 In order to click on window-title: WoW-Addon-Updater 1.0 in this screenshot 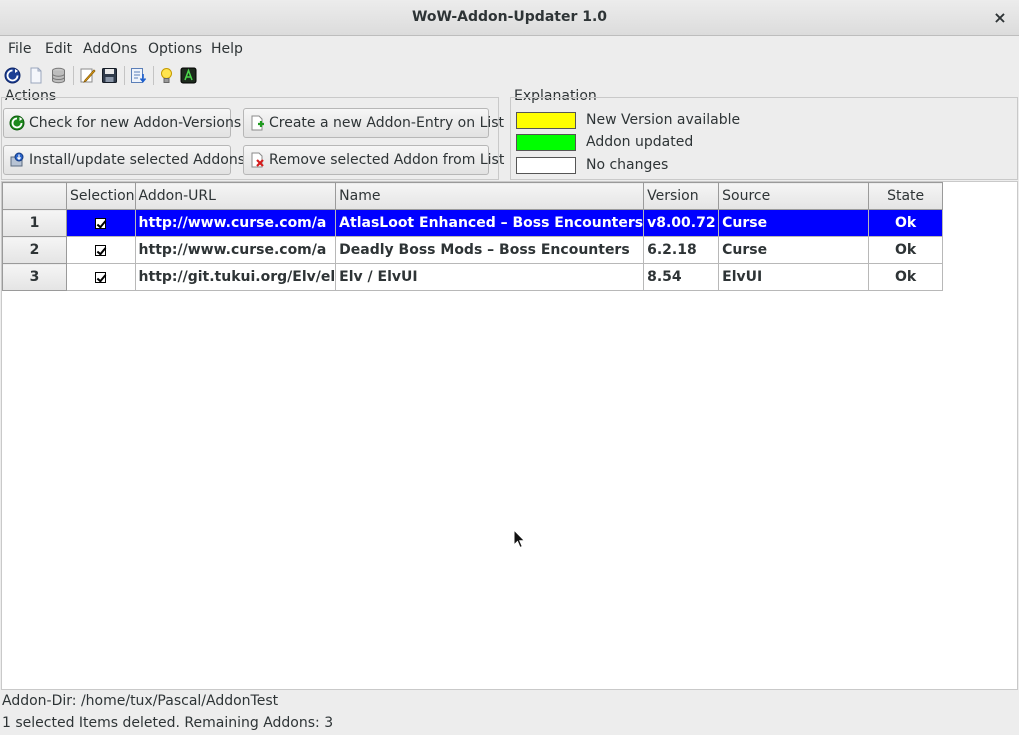, I will do `click(509, 17)`.